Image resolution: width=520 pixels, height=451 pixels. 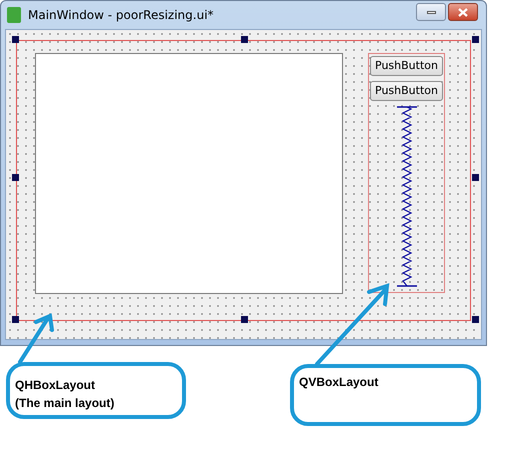 What do you see at coordinates (406, 197) in the screenshot?
I see `spacer-spring-icon` at bounding box center [406, 197].